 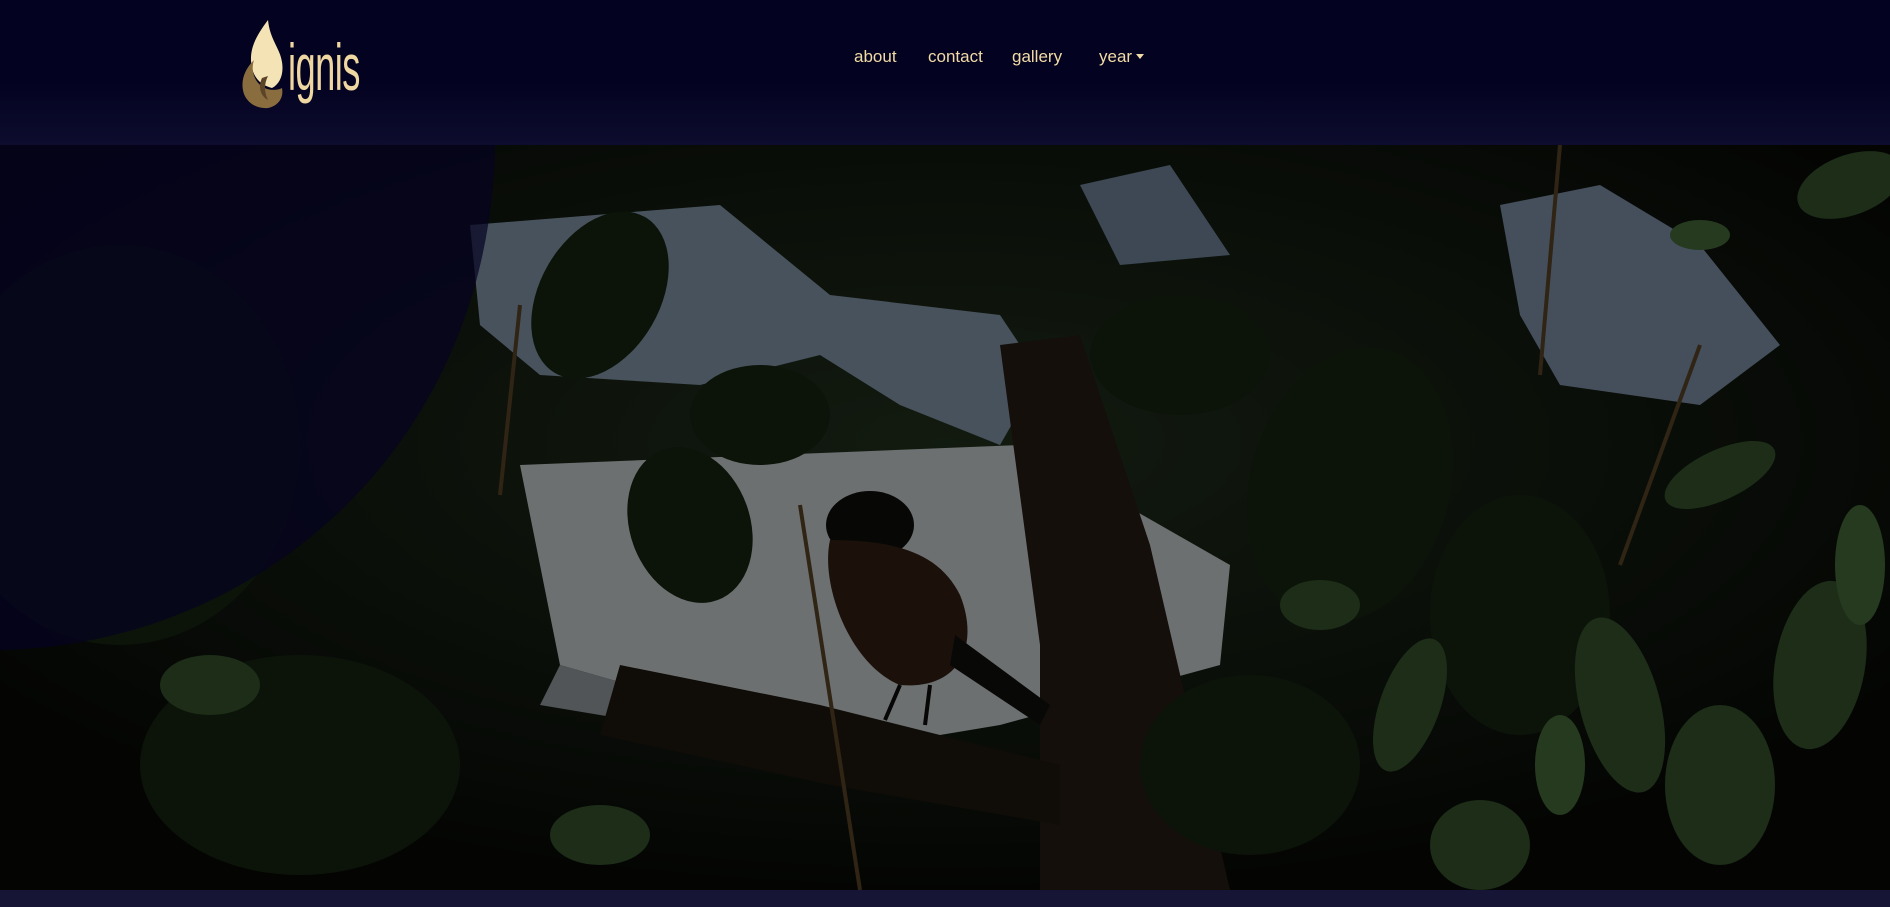 What do you see at coordinates (262, 64) in the screenshot?
I see `flame-icon` at bounding box center [262, 64].